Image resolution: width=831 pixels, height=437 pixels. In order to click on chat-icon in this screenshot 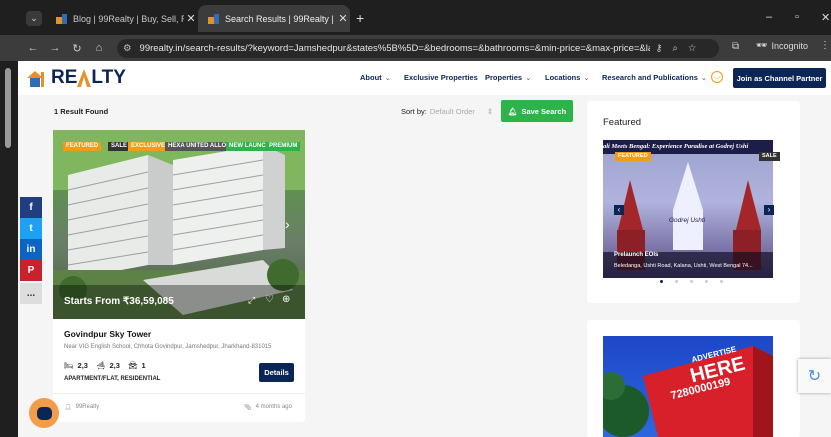, I will do `click(44, 413)`.